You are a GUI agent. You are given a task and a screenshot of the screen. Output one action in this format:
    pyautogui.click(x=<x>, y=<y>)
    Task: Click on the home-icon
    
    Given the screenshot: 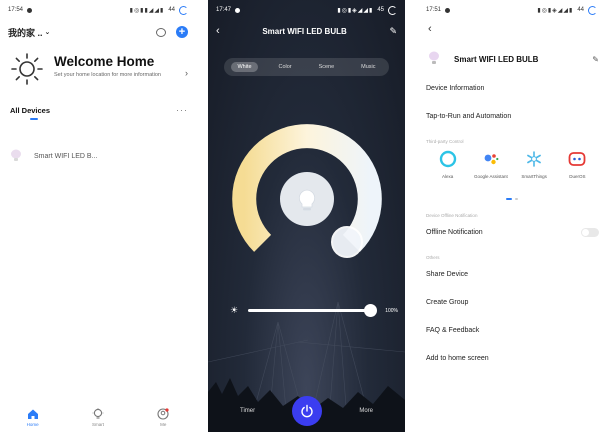 What is the action you would take?
    pyautogui.click(x=32, y=414)
    